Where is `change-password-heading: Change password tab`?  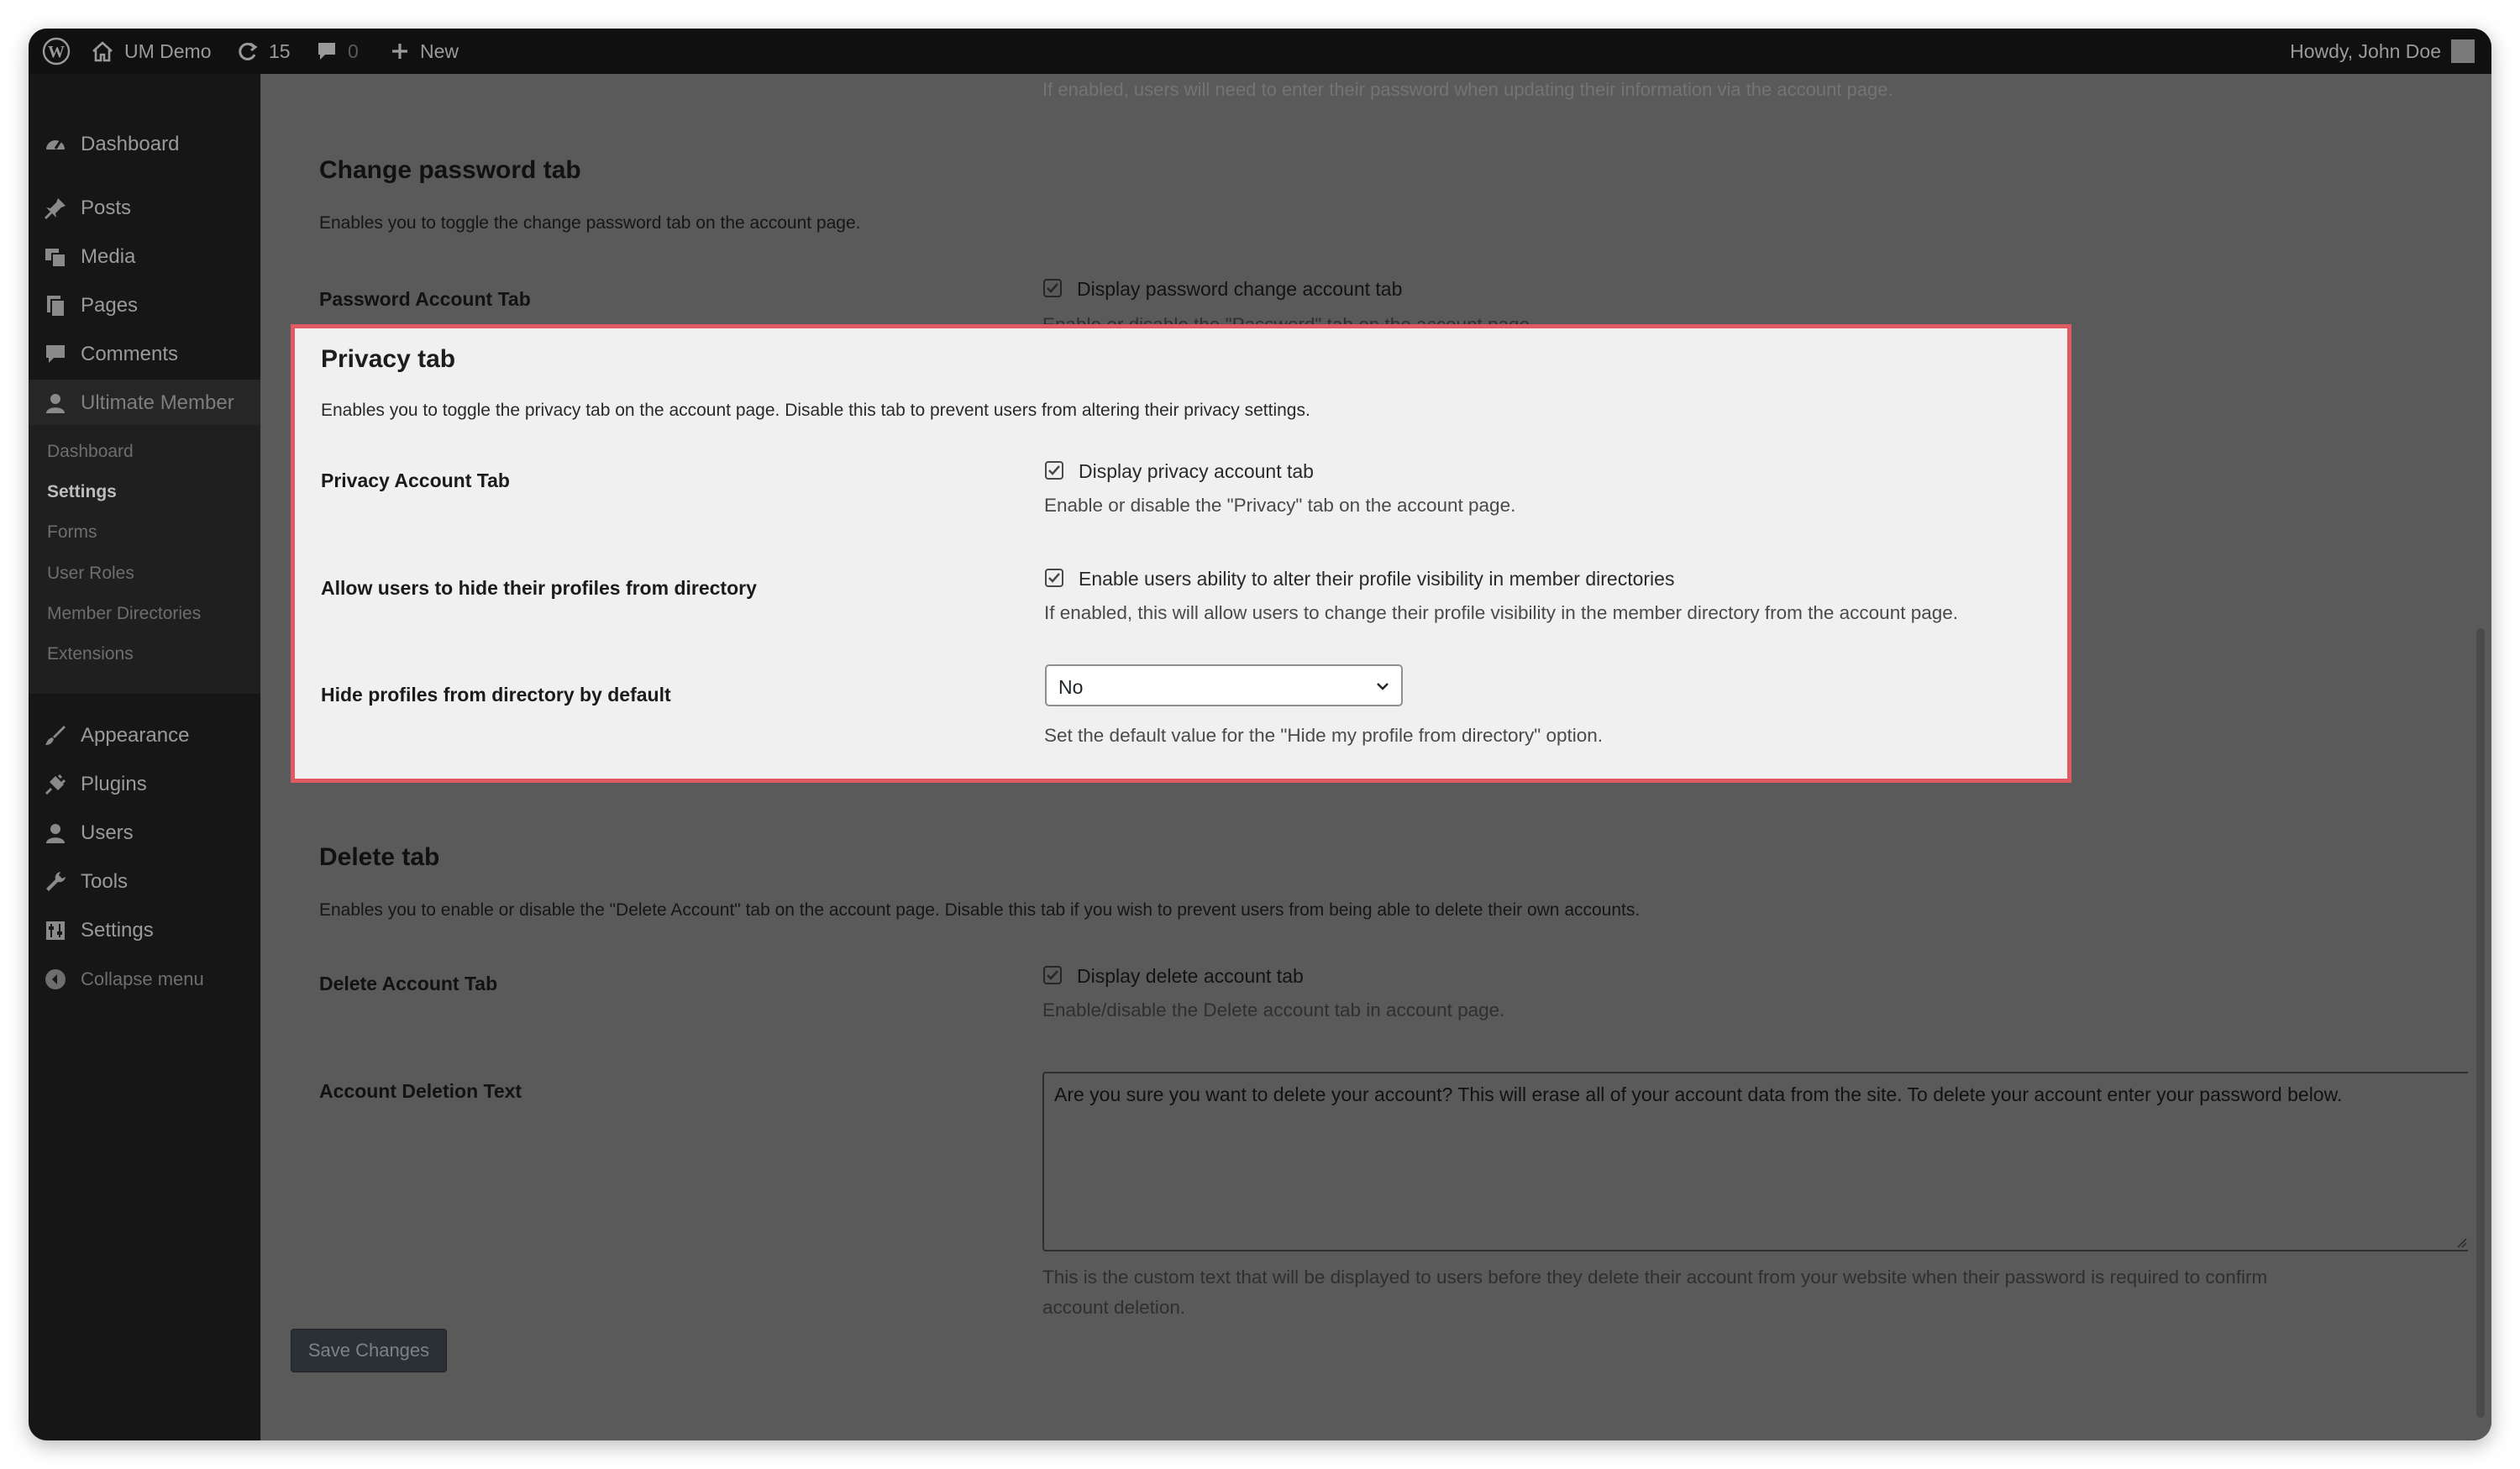 change-password-heading: Change password tab is located at coordinates (450, 170).